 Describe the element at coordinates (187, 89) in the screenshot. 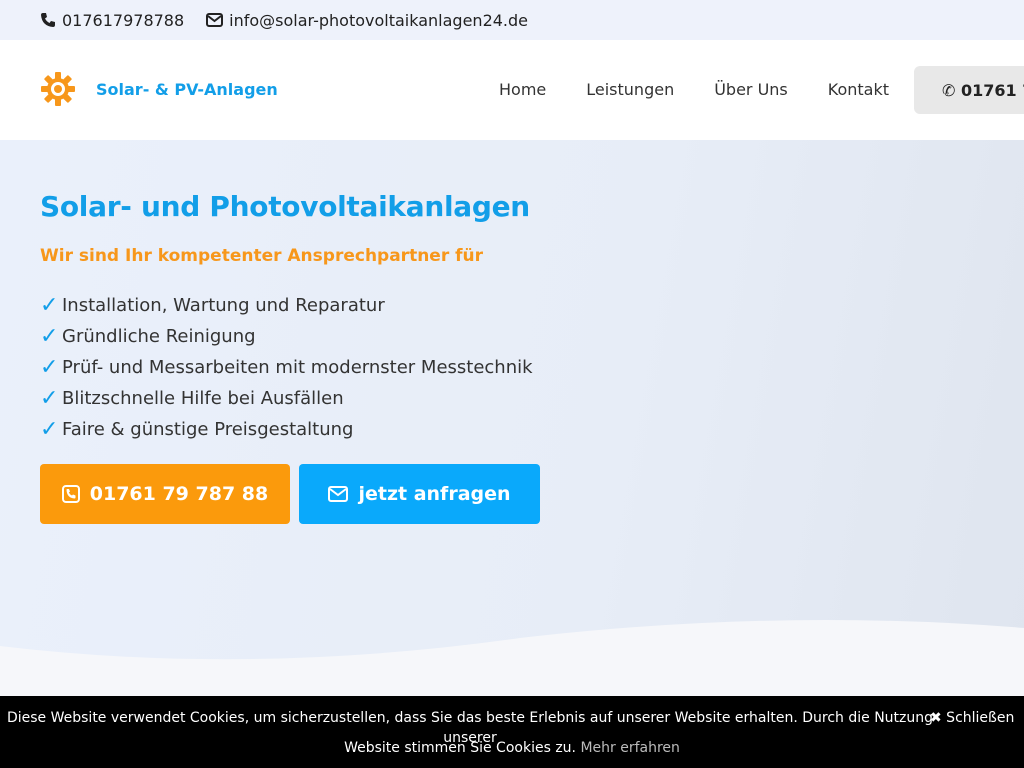

I see `logo-text: Solar- & PV-Anlagen` at that location.